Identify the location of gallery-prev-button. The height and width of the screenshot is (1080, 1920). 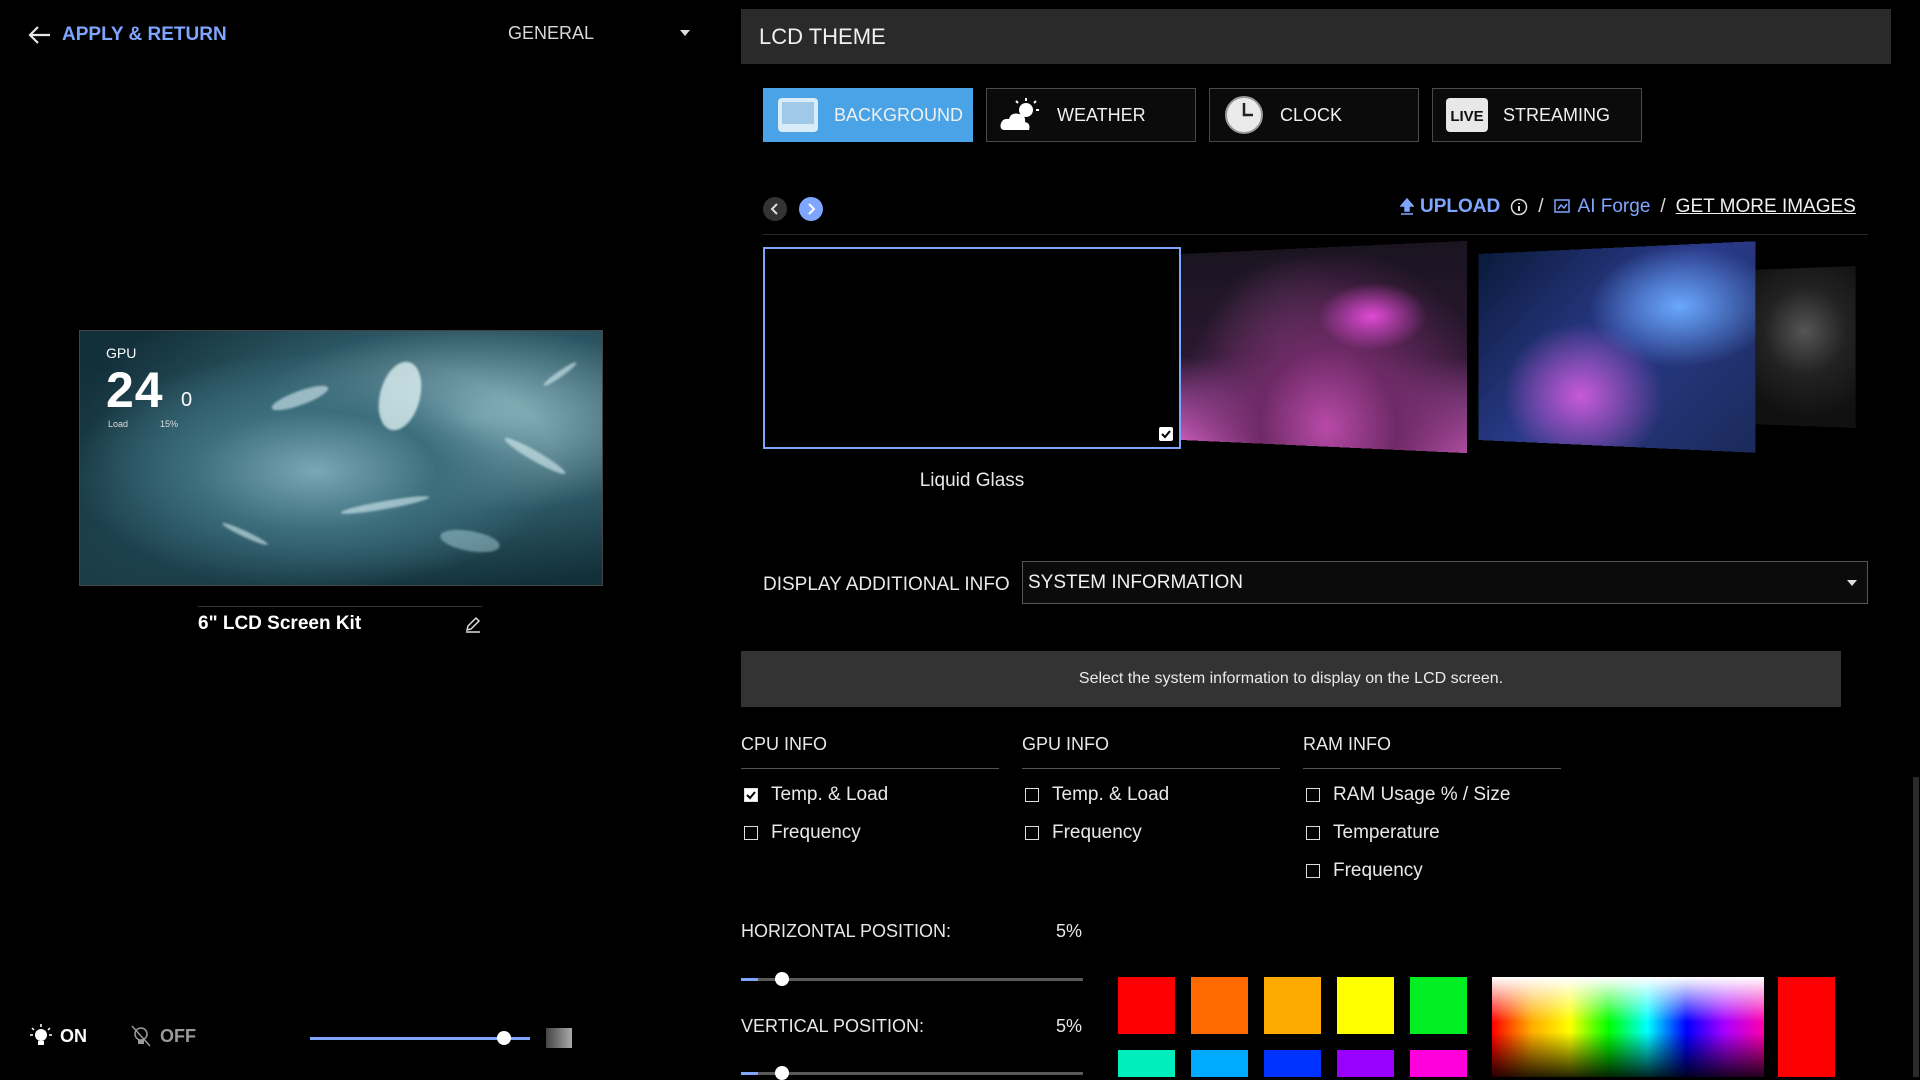
(775, 209).